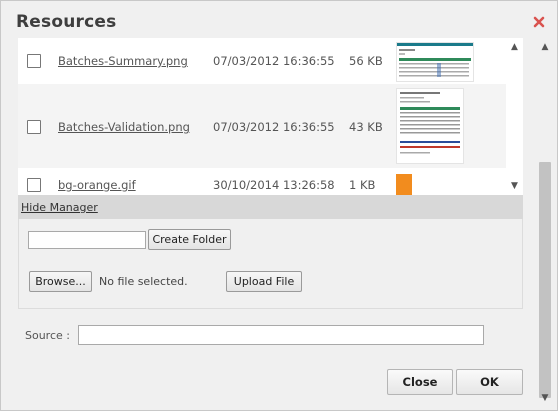  I want to click on upload-file-button: Upload File, so click(264, 281).